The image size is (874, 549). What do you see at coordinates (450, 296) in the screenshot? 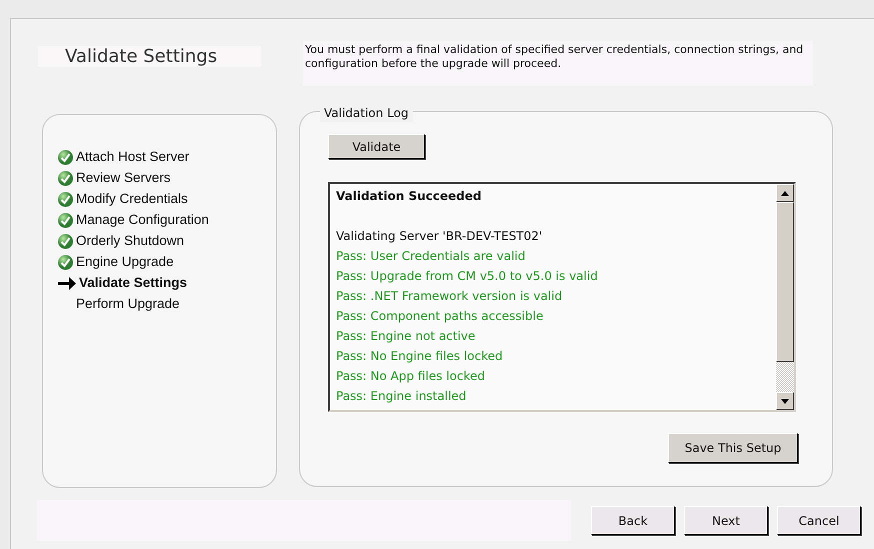
I see `log-line: Pass: .NET Framework version is valid` at bounding box center [450, 296].